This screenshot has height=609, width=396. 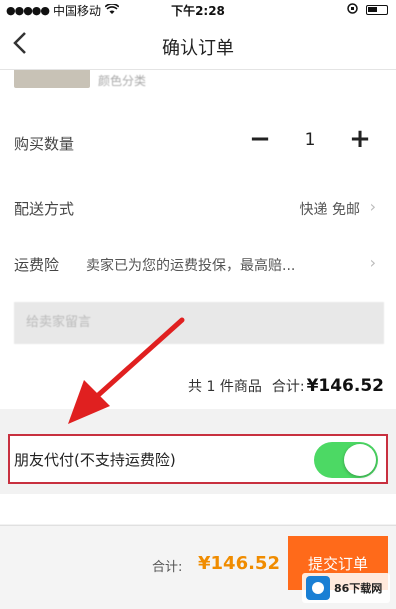 What do you see at coordinates (360, 140) in the screenshot?
I see `quantity-plus-button: +` at bounding box center [360, 140].